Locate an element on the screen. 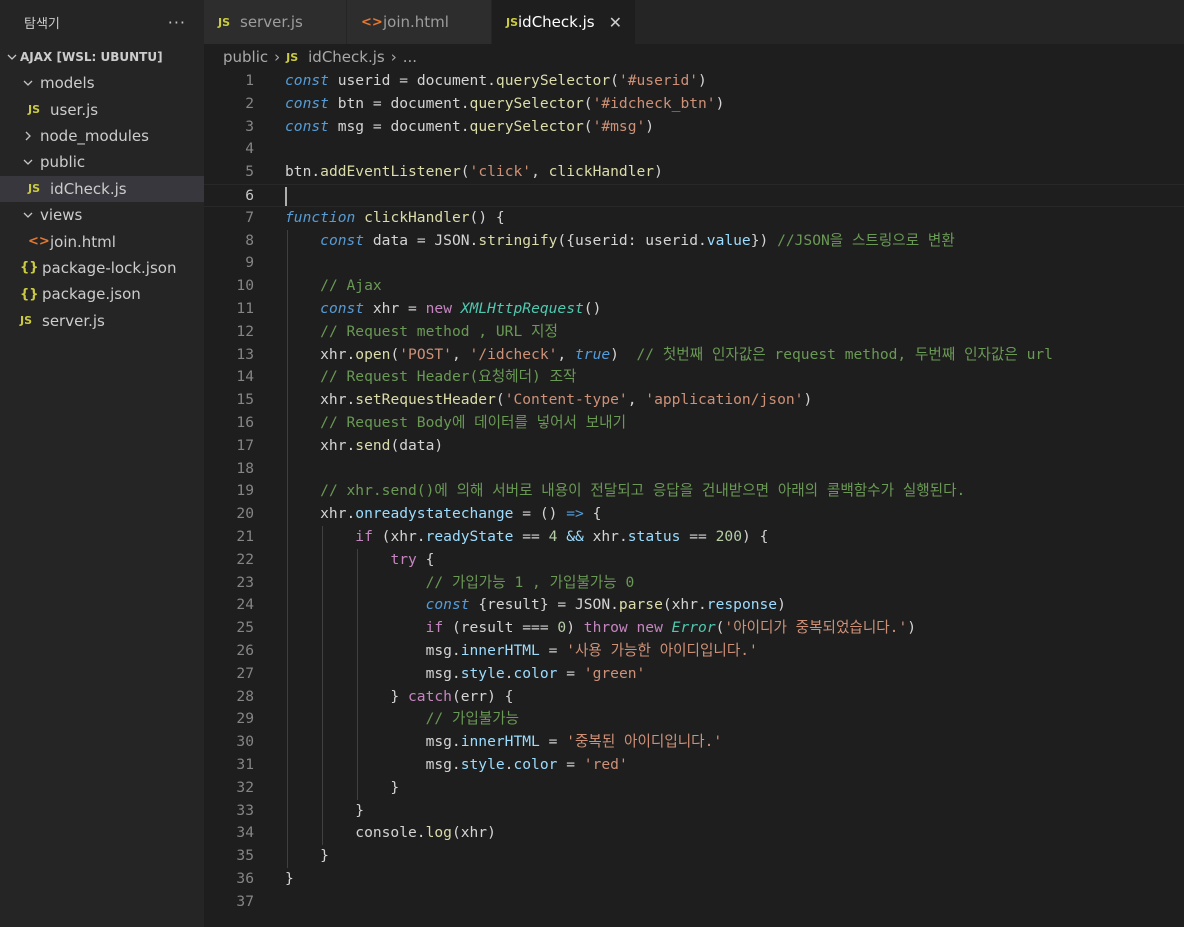 This screenshot has height=927, width=1184. breadcrumb-folder: public is located at coordinates (245, 57).